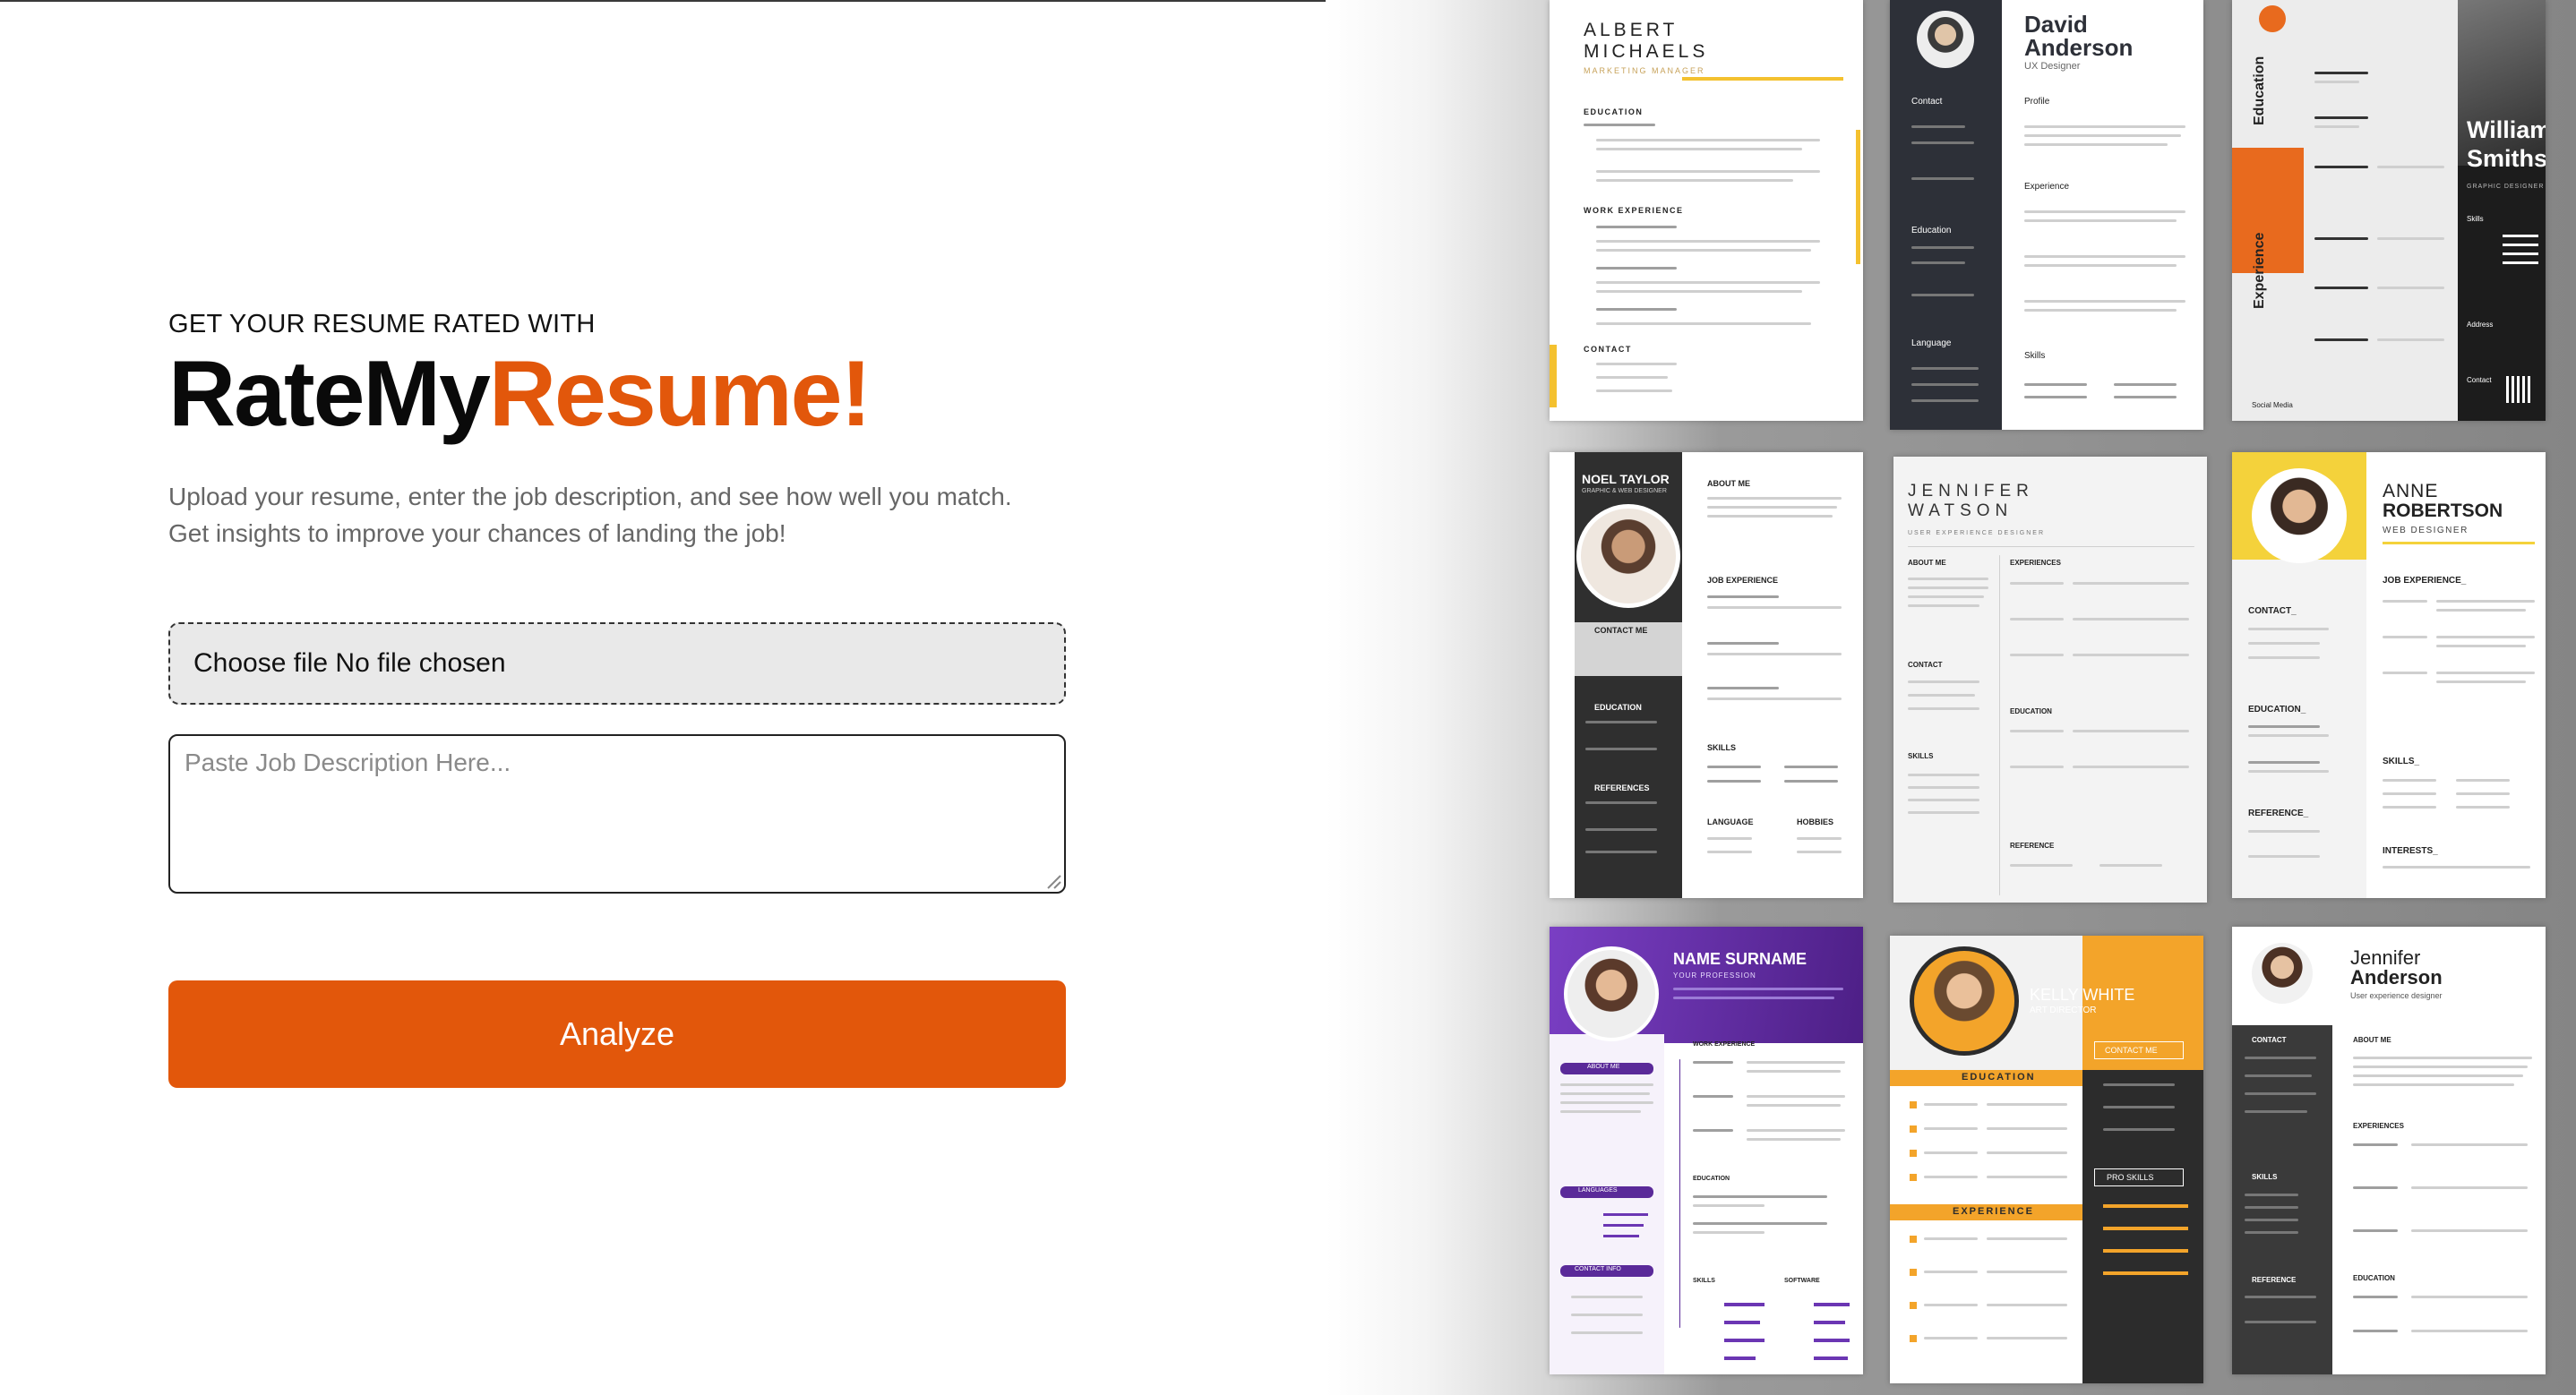 The width and height of the screenshot is (2576, 1395). I want to click on job-description-textarea, so click(617, 814).